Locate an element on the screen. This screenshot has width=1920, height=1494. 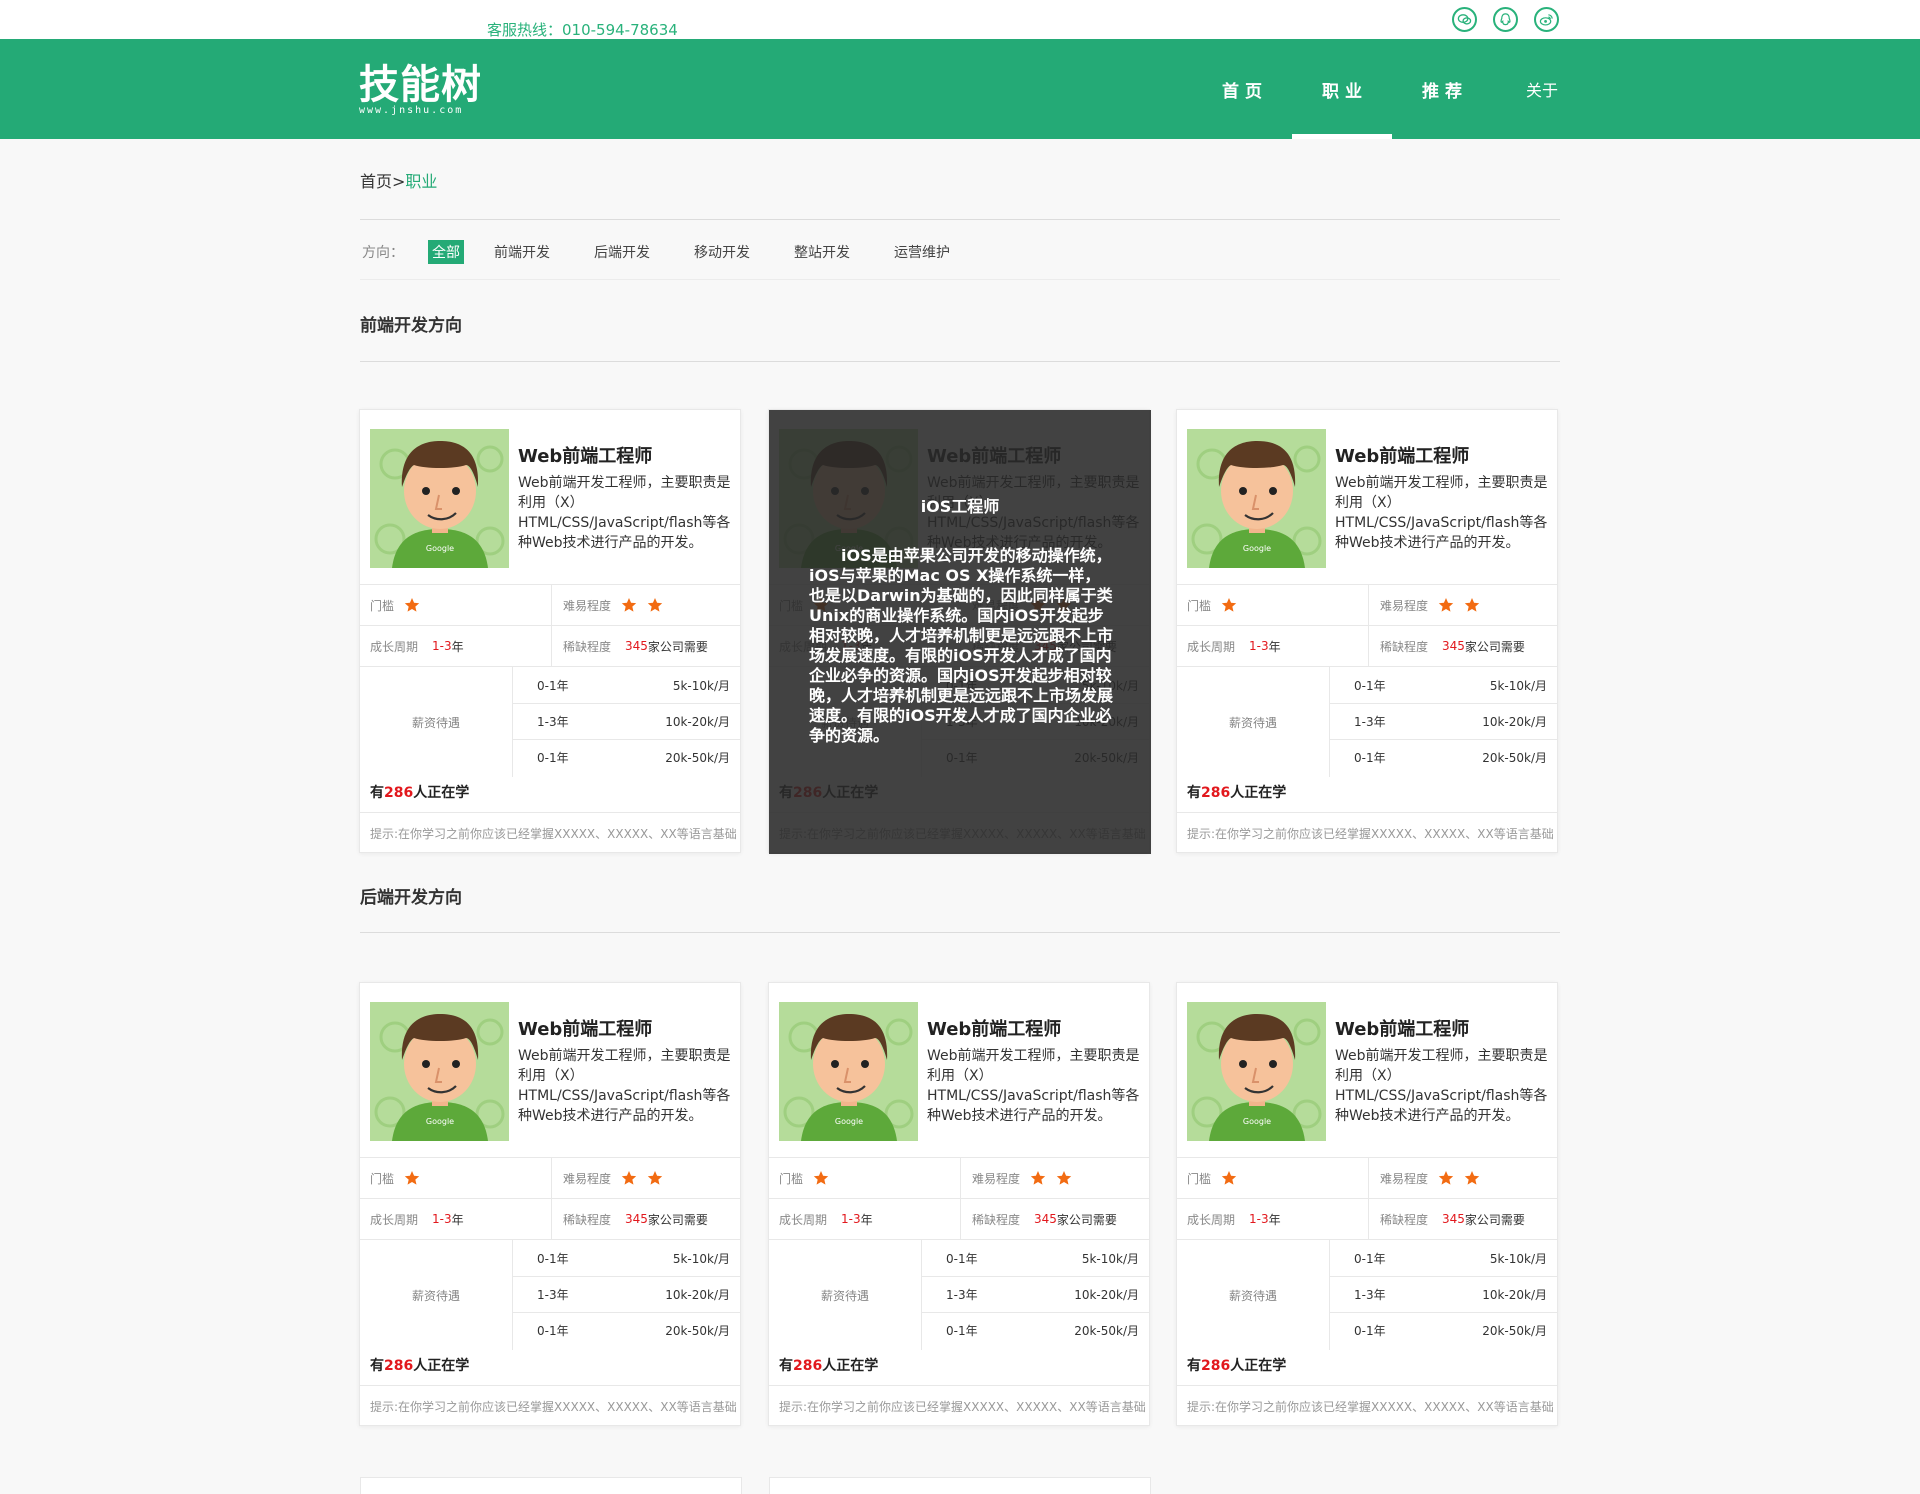
nav-about: 关于 is located at coordinates (1542, 89).